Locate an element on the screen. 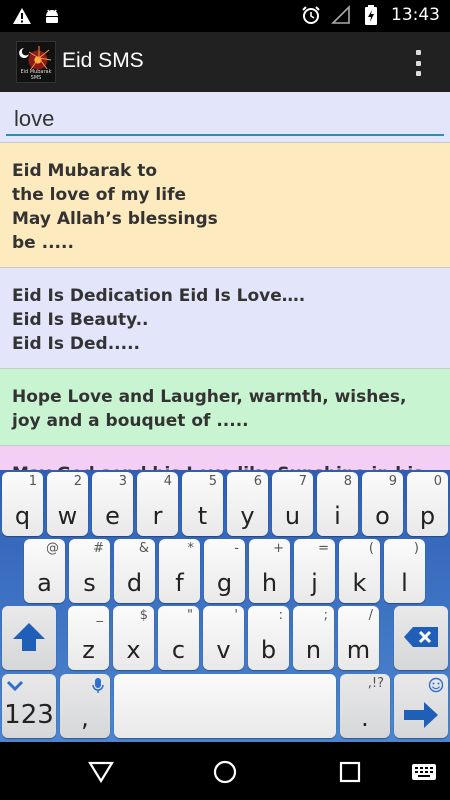 Image resolution: width=450 pixels, height=800 pixels. period-key: ,!? . is located at coordinates (365, 706).